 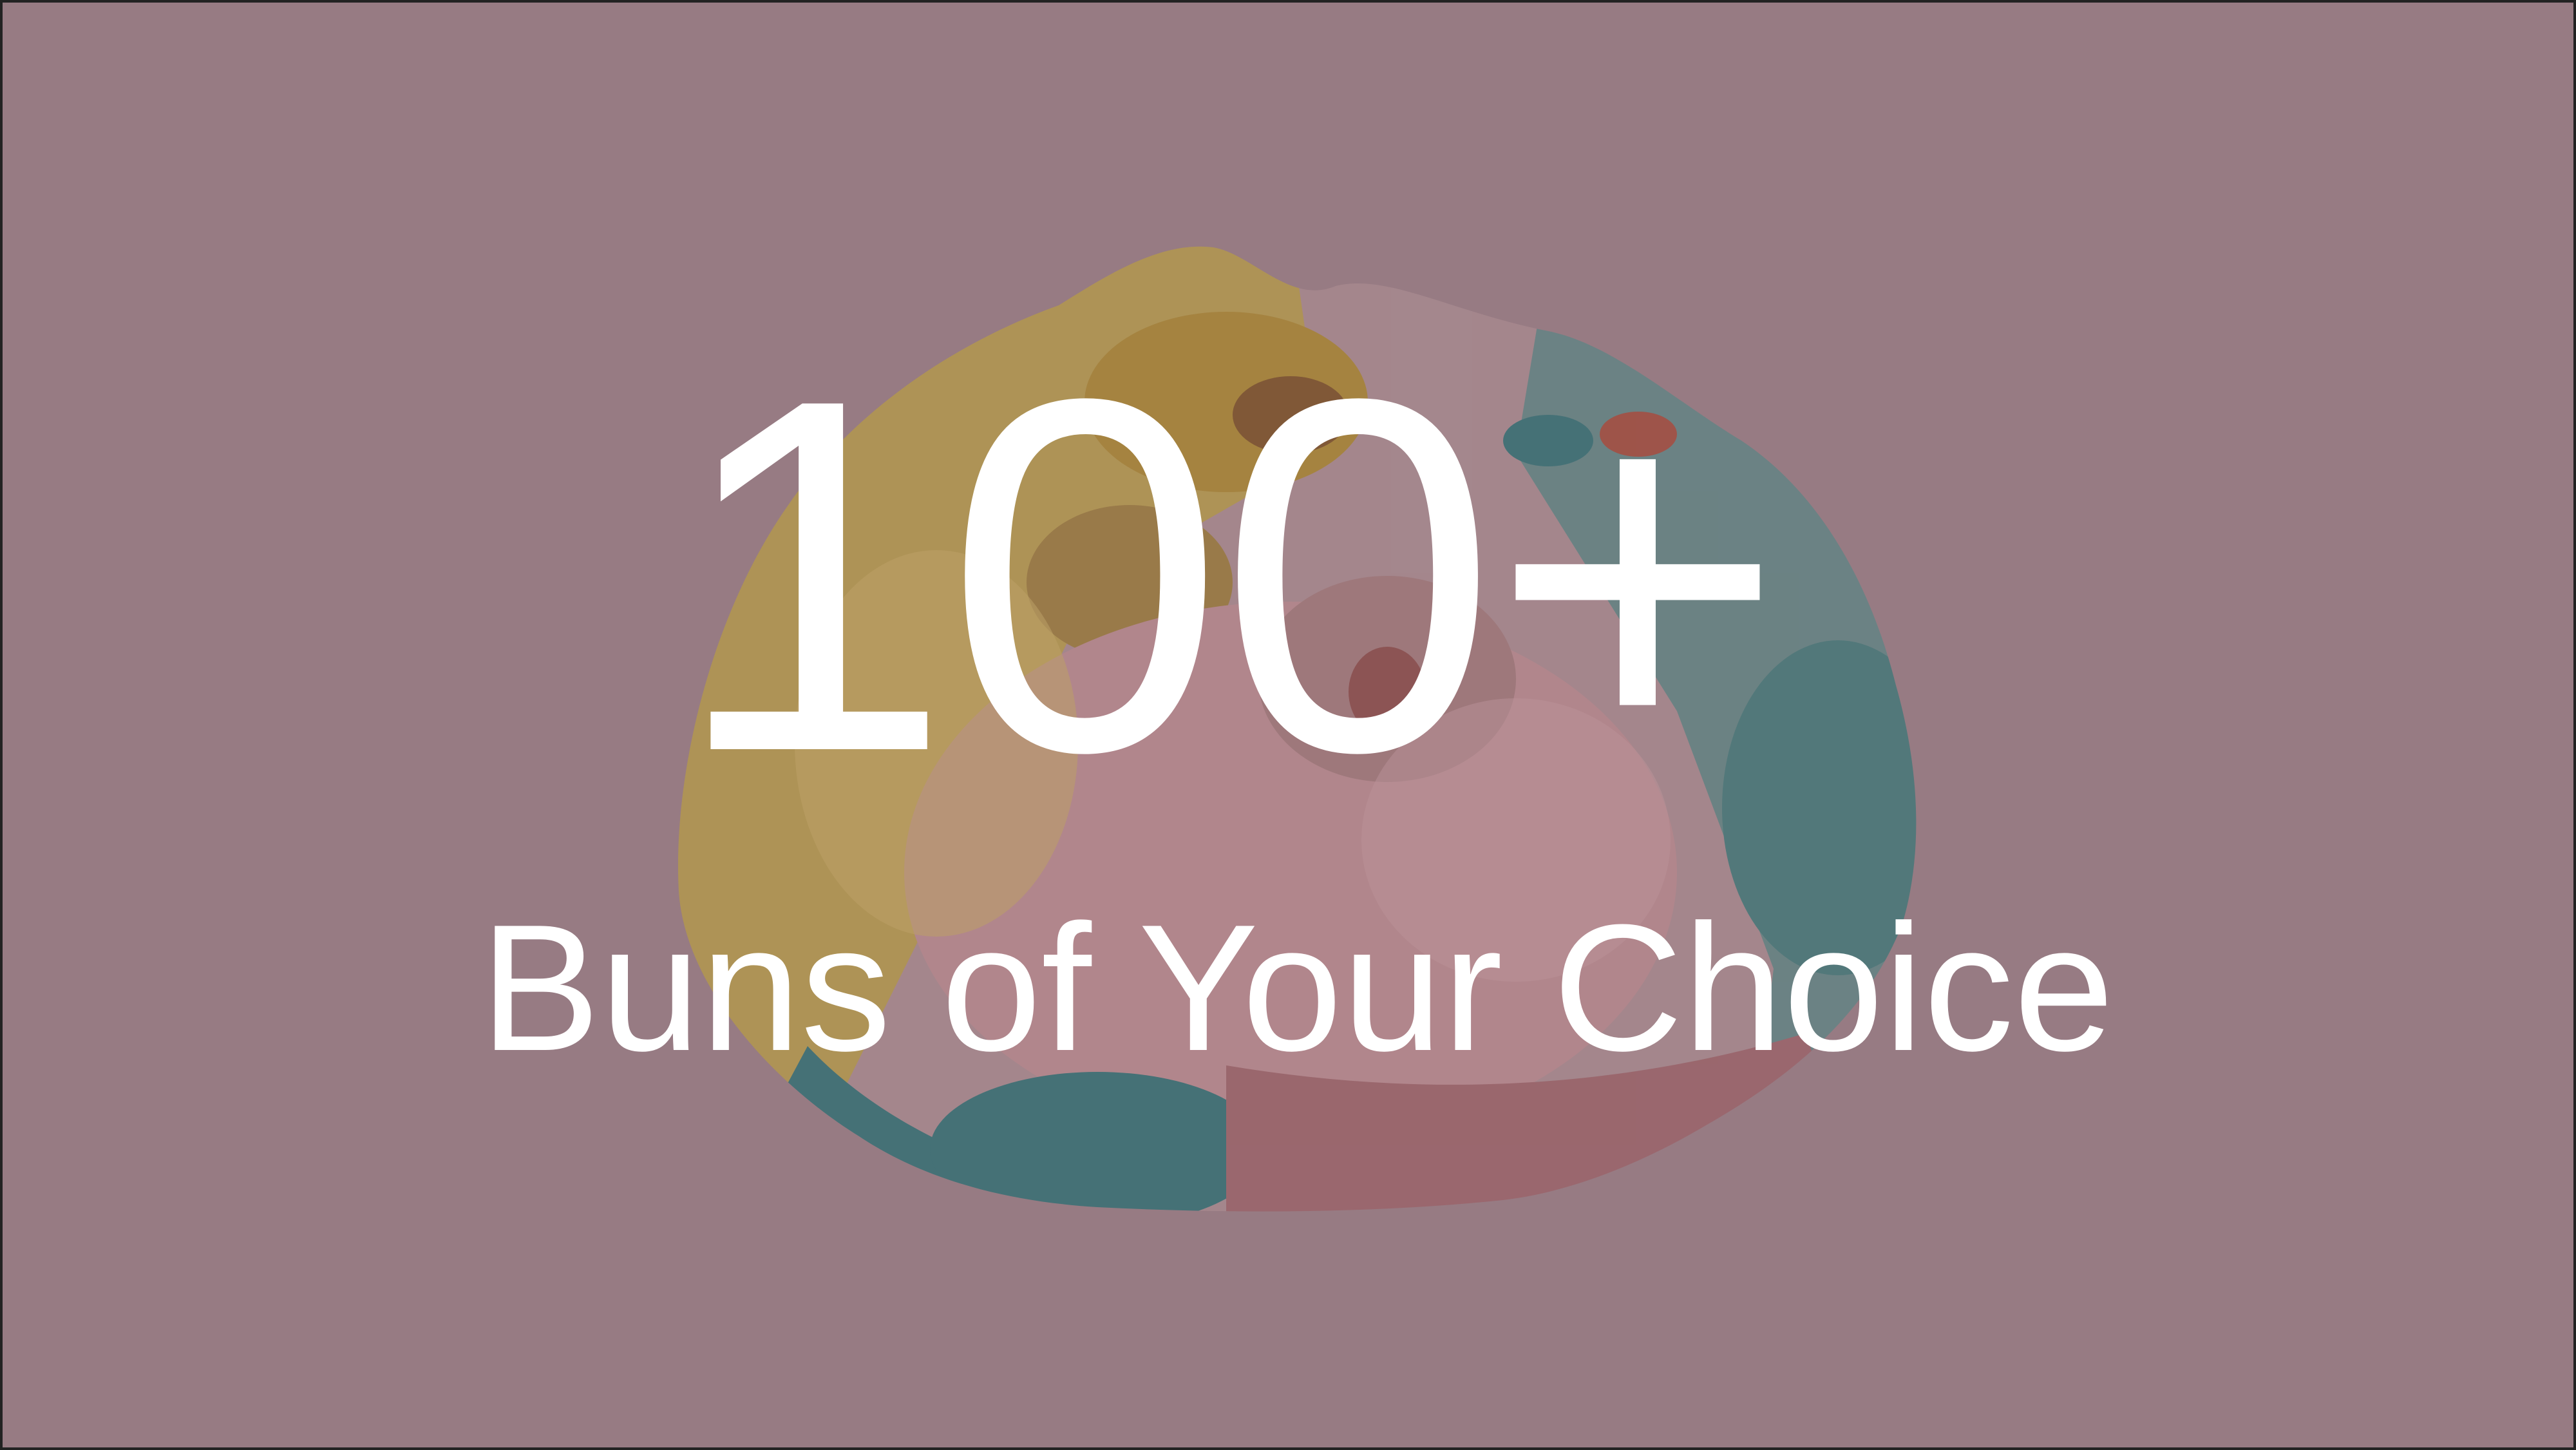 What do you see at coordinates (1297, 989) in the screenshot?
I see `subtitle-text: Buns of Your Choice` at bounding box center [1297, 989].